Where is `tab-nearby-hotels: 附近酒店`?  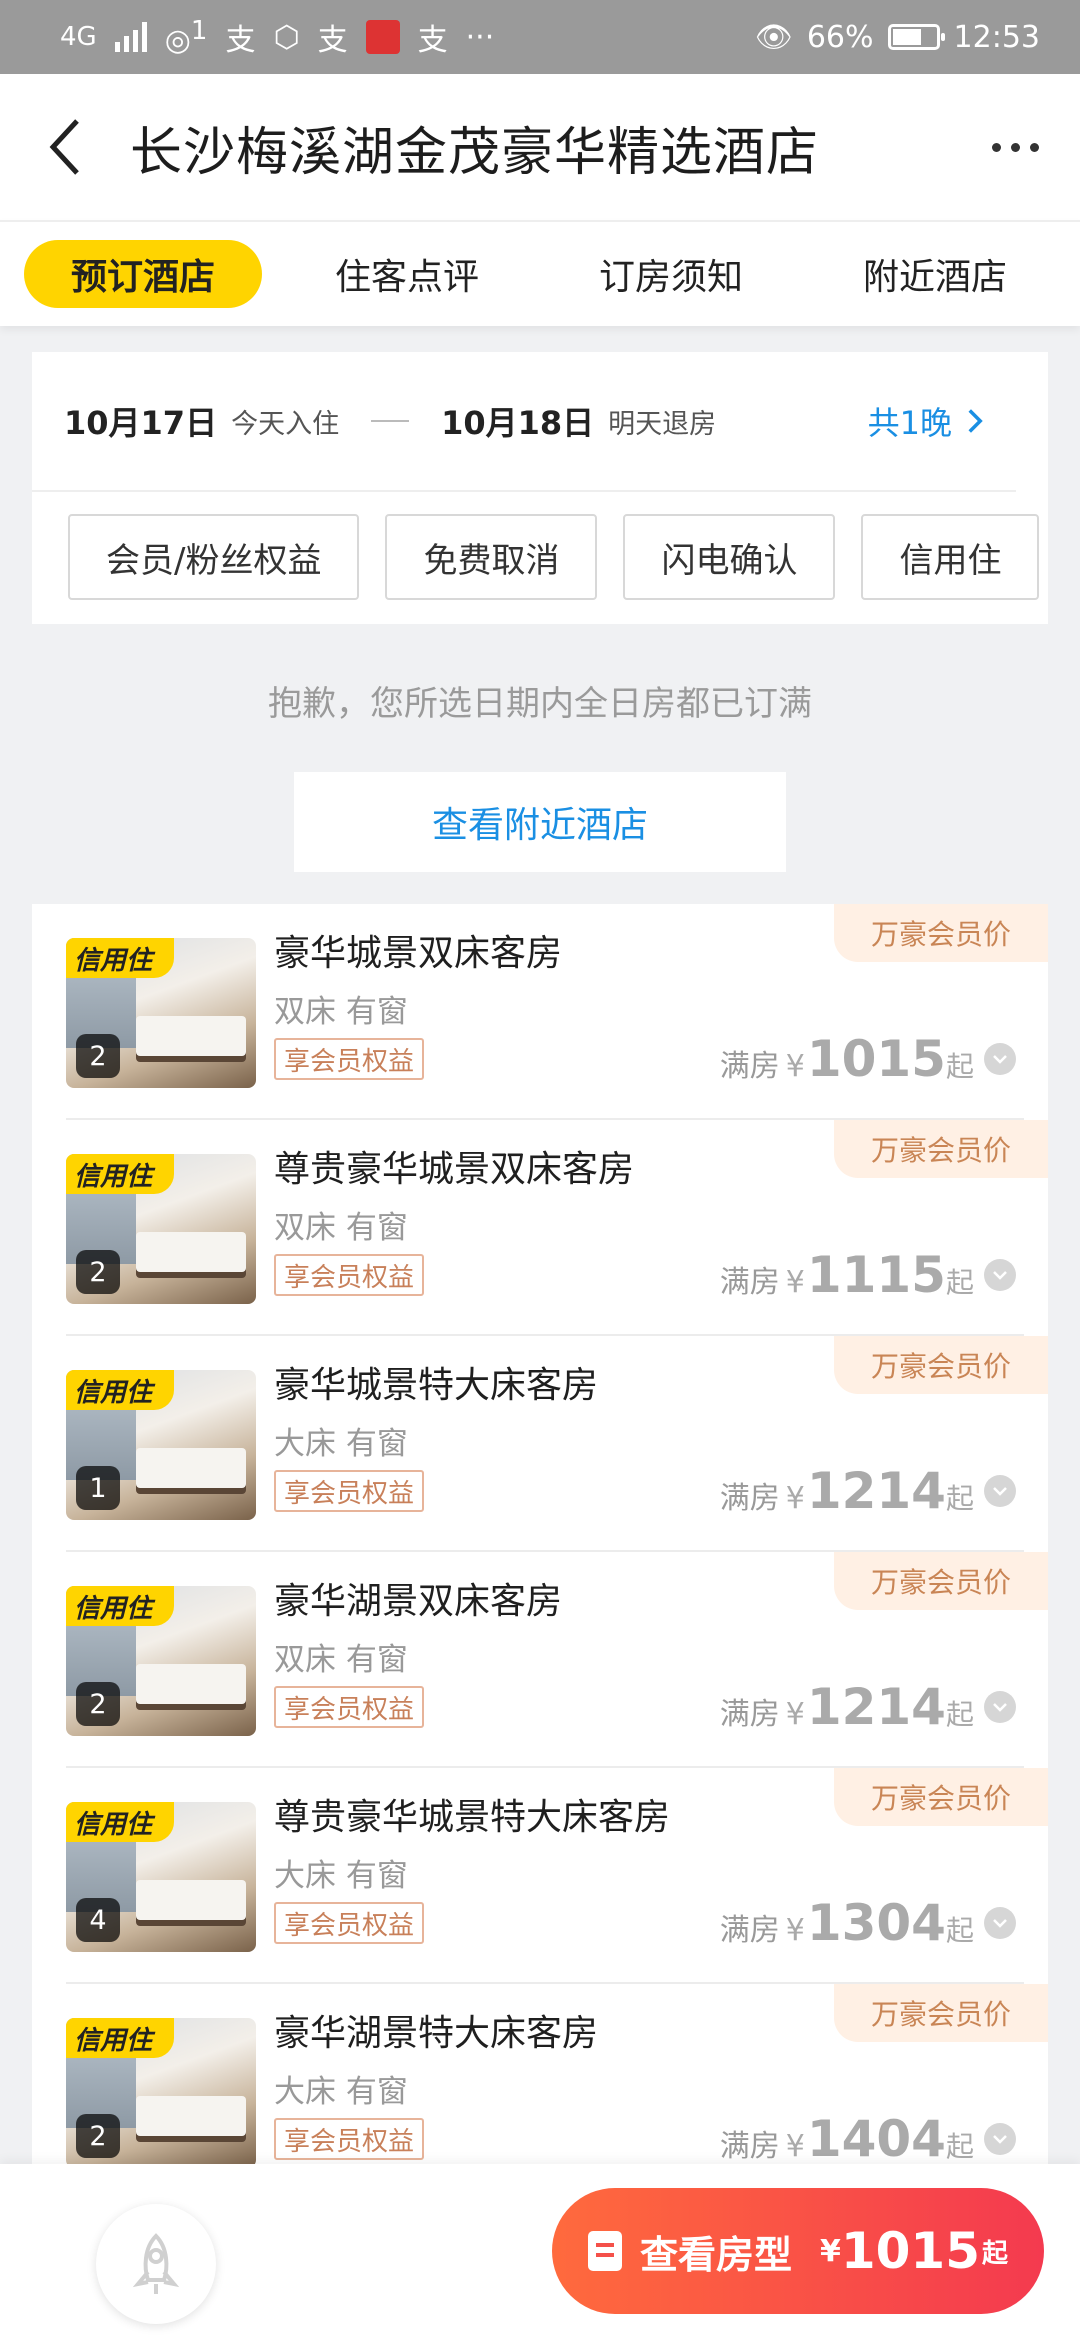
tab-nearby-hotels: 附近酒店 is located at coordinates (935, 274).